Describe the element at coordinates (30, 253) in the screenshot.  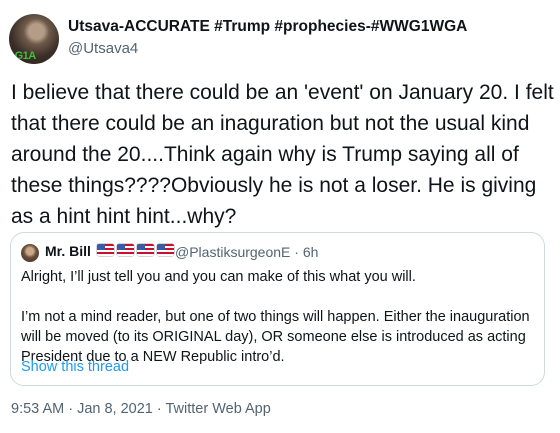
I see `quoted-author-avatar` at that location.